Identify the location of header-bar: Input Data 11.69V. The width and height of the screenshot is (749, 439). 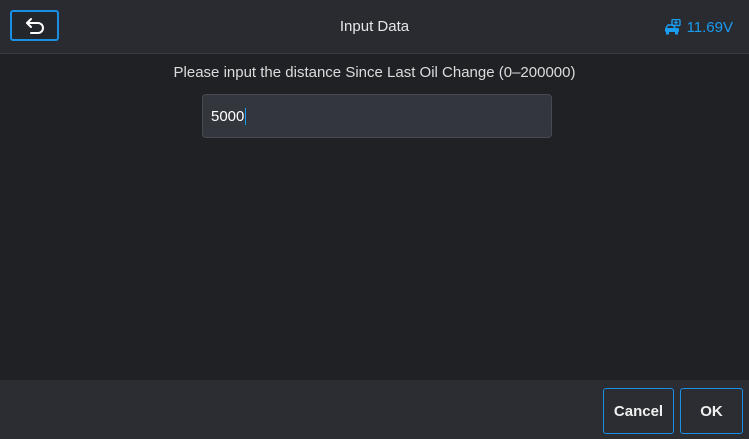
(374, 27).